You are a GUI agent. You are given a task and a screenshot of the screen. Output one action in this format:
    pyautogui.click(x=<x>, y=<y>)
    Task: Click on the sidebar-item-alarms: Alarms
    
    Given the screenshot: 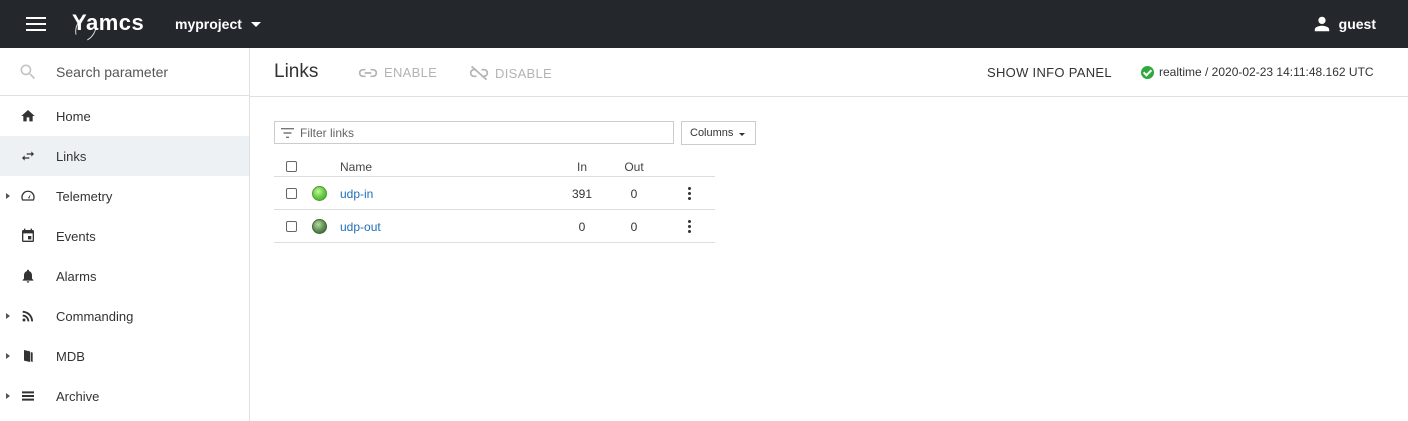 What is the action you would take?
    pyautogui.click(x=124, y=276)
    